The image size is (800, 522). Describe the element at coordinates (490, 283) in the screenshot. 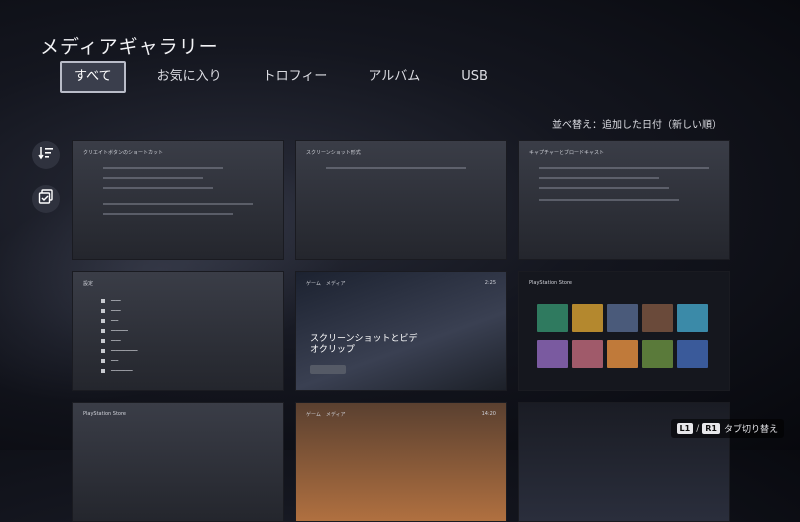

I see `thumbnail-time: 2:25` at that location.